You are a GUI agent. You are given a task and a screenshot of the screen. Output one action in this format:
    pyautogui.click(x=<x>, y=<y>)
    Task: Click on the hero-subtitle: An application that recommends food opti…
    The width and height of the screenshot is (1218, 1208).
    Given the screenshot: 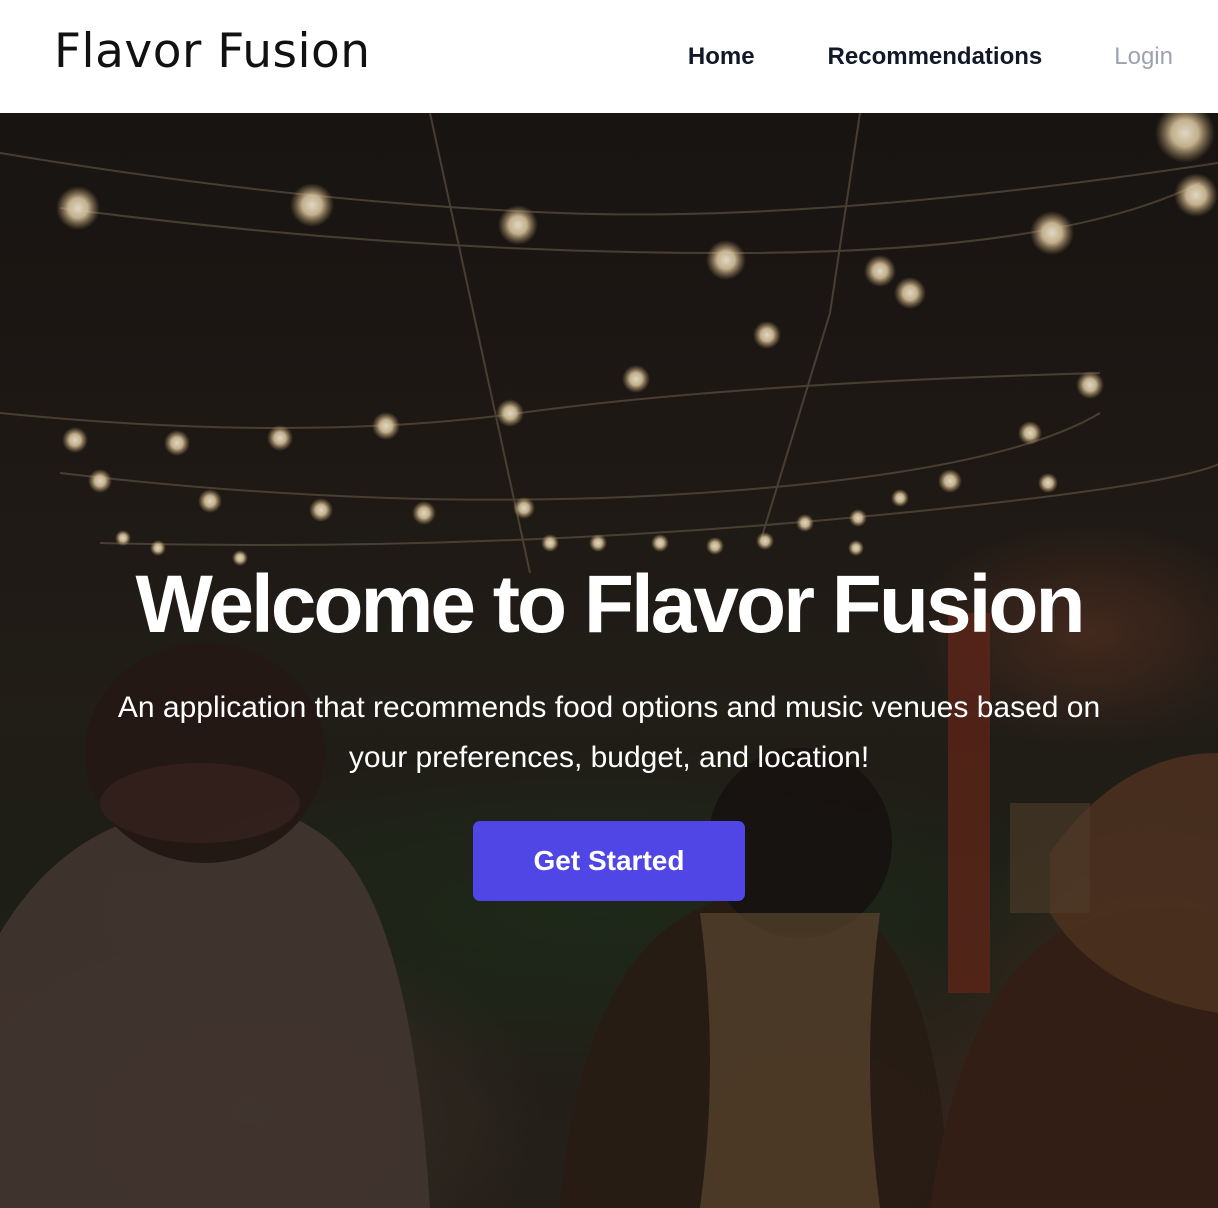 What is the action you would take?
    pyautogui.click(x=609, y=732)
    